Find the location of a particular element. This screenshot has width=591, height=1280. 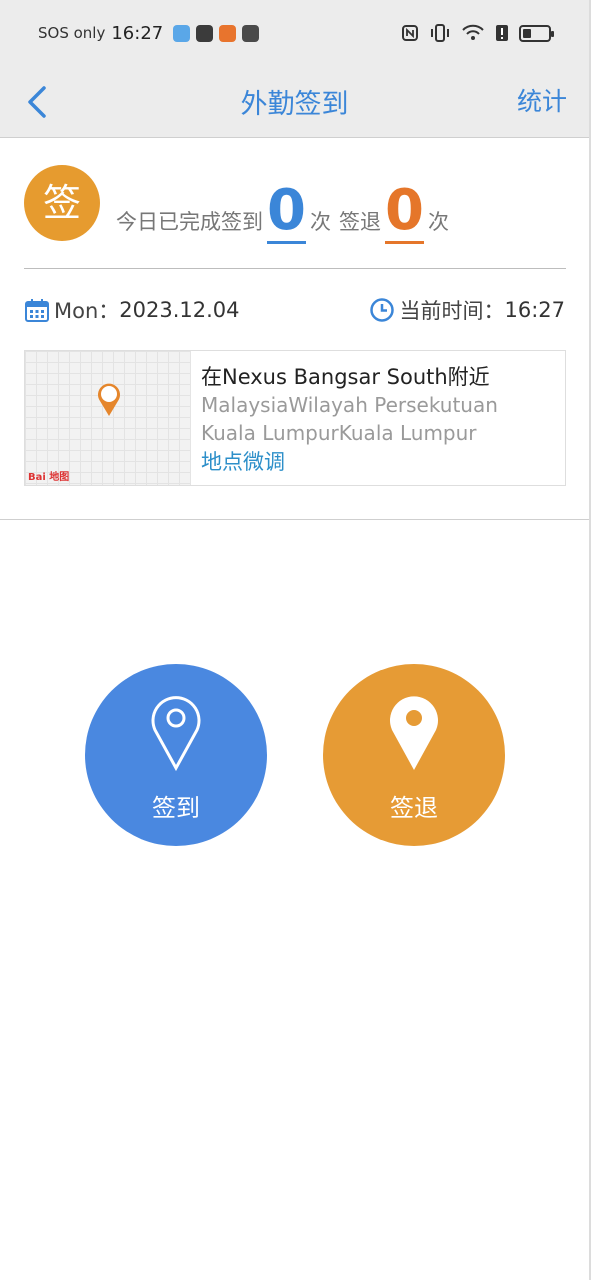

checkin-count: 0 is located at coordinates (286, 211).